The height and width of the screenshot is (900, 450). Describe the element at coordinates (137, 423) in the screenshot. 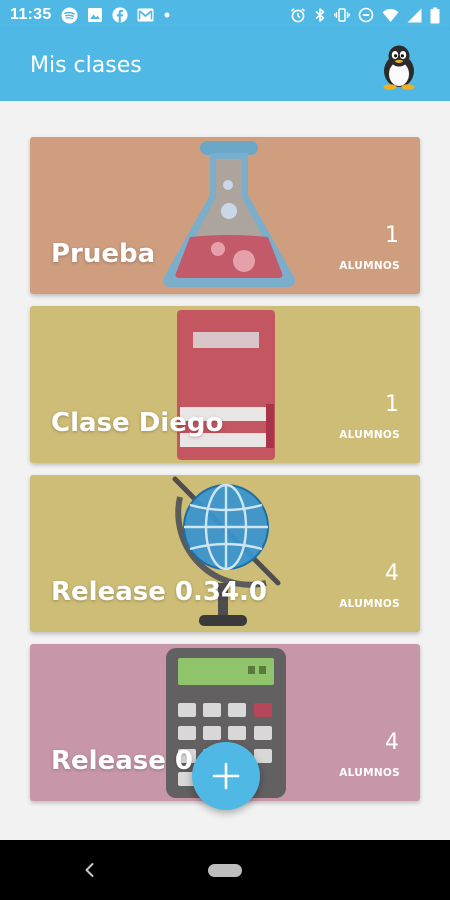

I see `class-name: Clase Diego` at that location.